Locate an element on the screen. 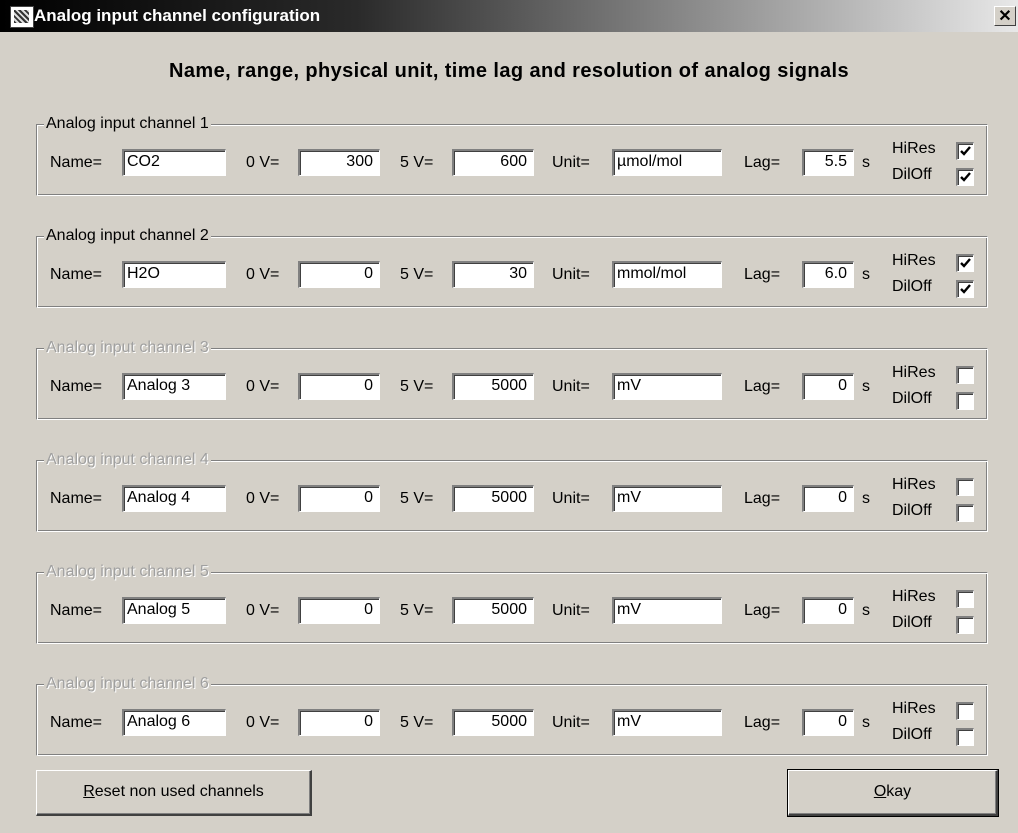 Image resolution: width=1018 pixels, height=833 pixels. channel-5-hires-checkbox is located at coordinates (965, 599).